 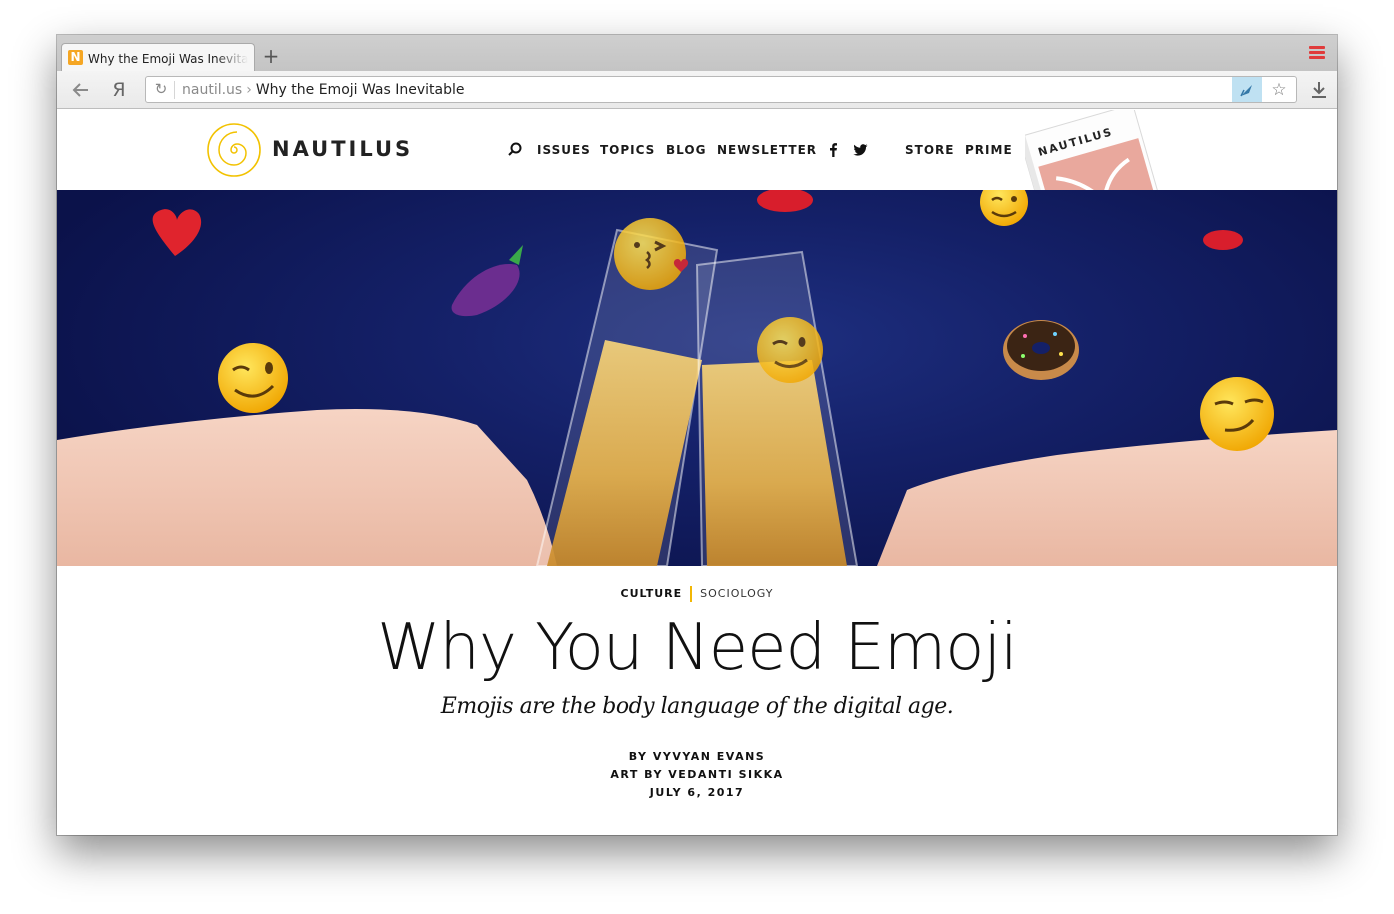 I want to click on category-line: CULTURE SOCIOLOGY, so click(x=697, y=594).